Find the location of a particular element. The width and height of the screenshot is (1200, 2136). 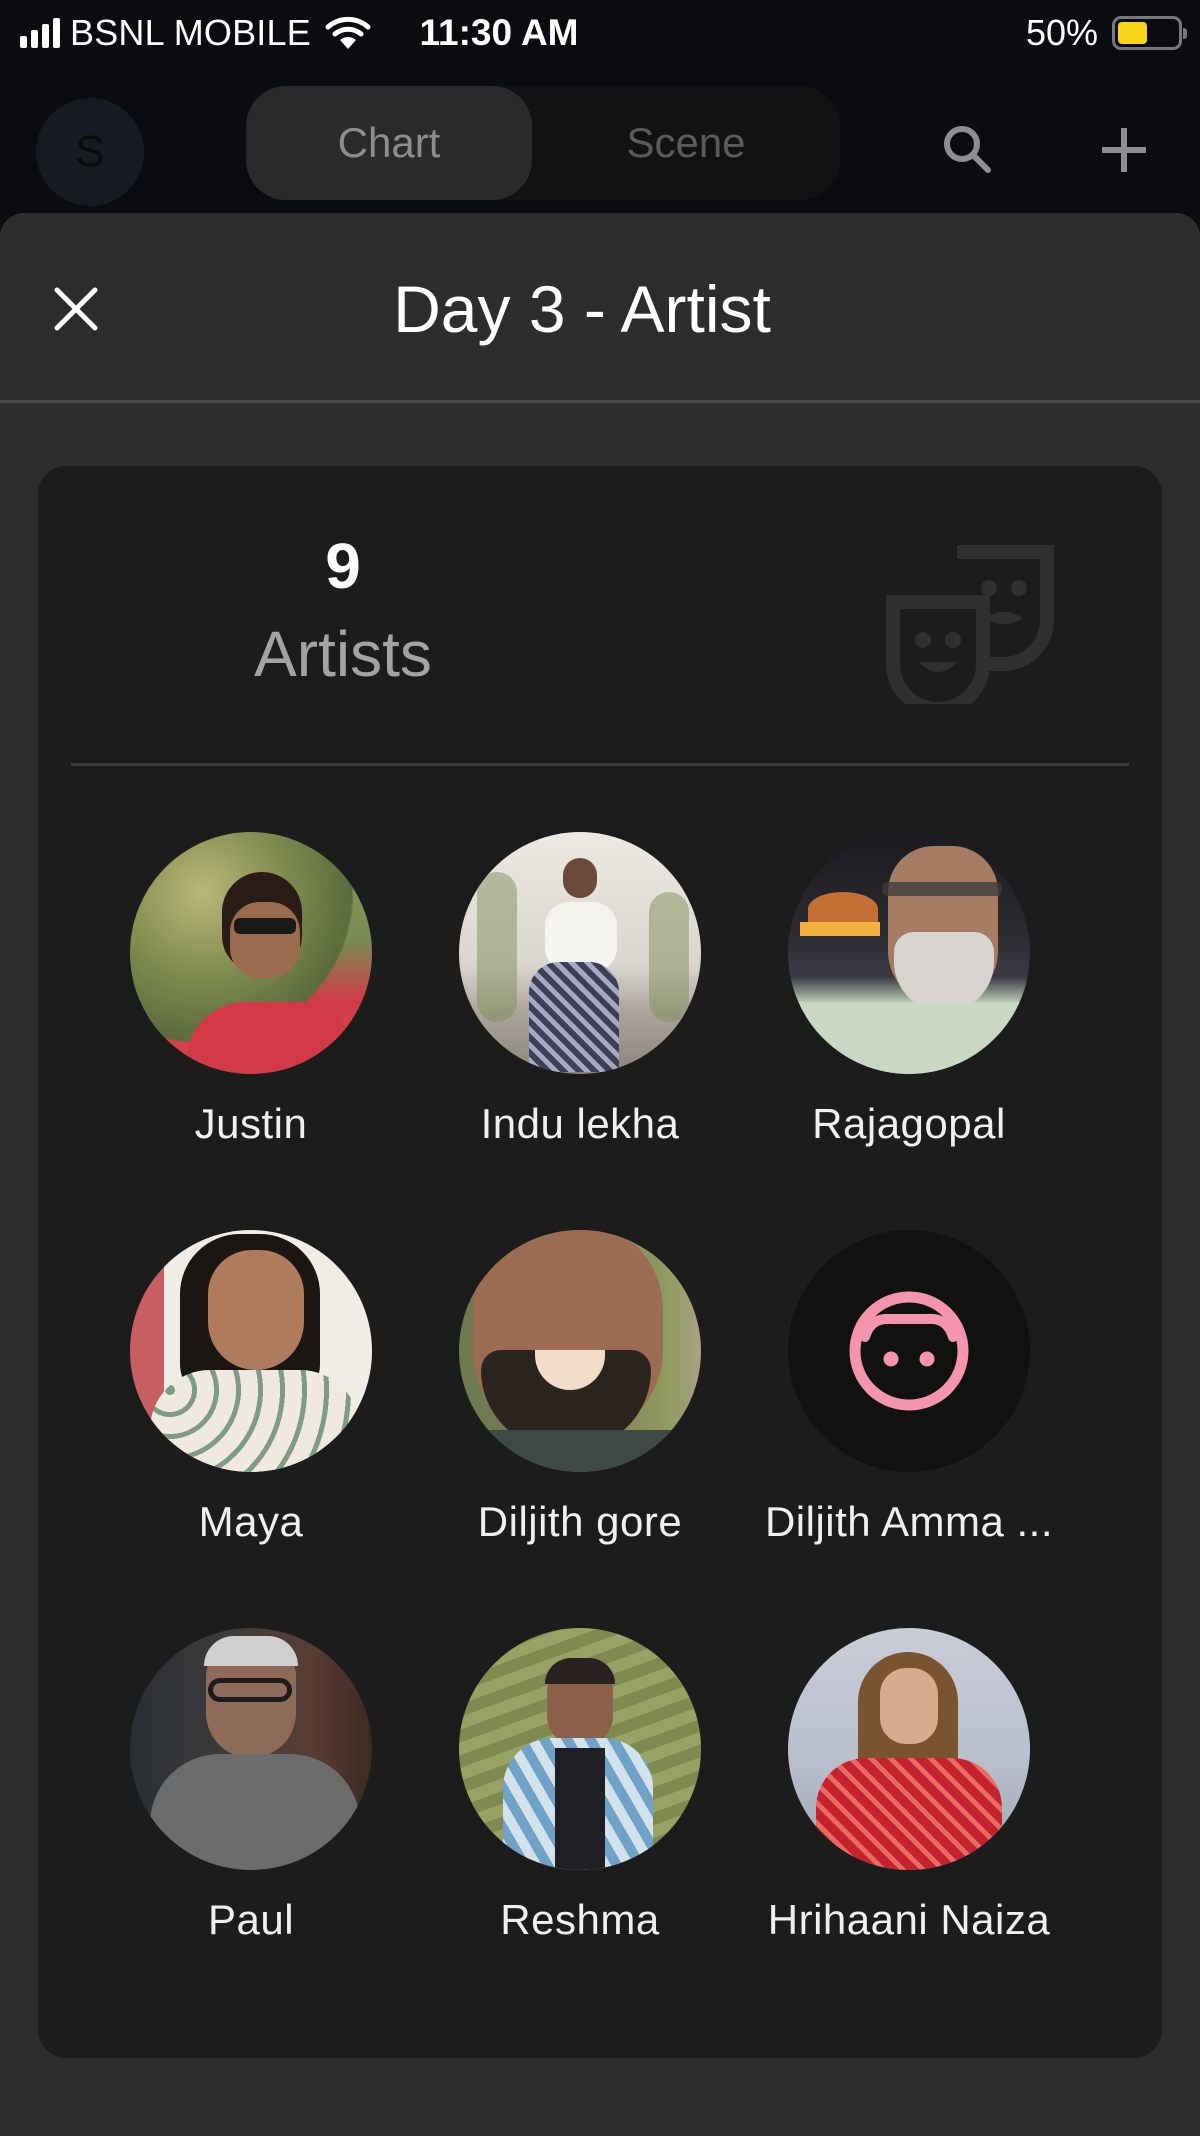

artist-name: Rajagopal is located at coordinates (909, 1123).